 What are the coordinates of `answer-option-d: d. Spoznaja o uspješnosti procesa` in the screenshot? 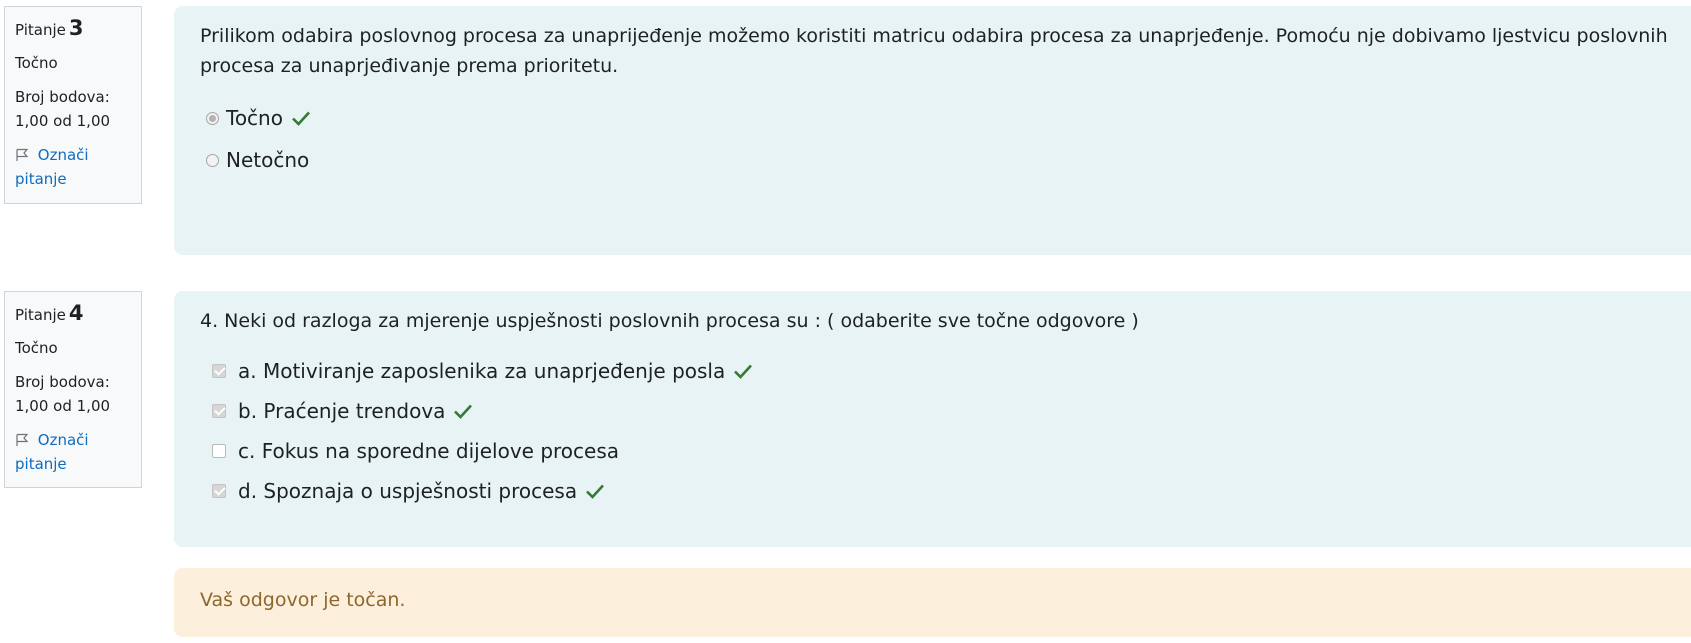 It's located at (939, 491).